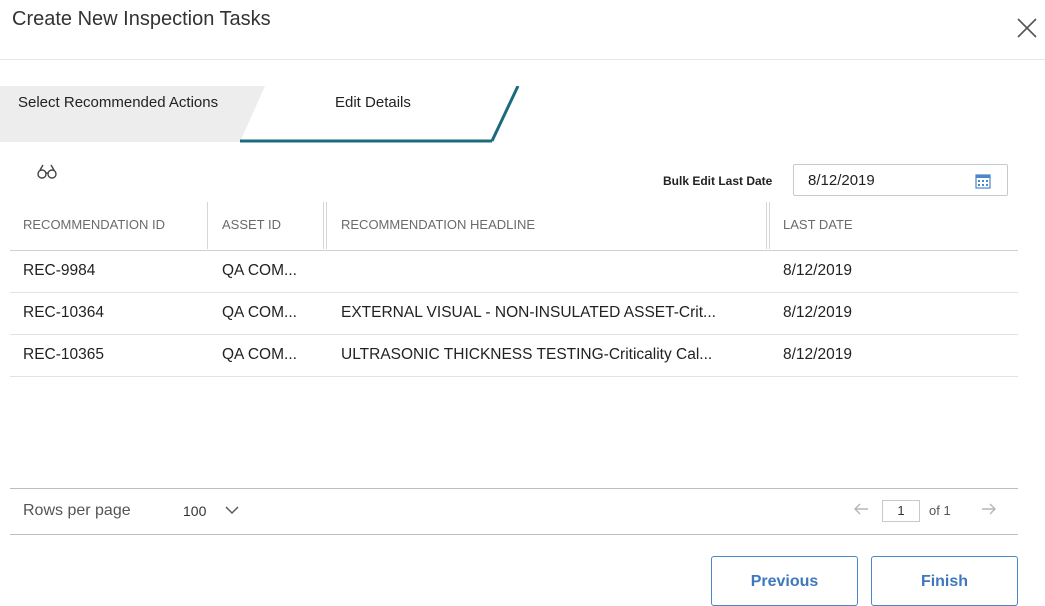 This screenshot has width=1045, height=606. I want to click on chevron-down-icon, so click(232, 510).